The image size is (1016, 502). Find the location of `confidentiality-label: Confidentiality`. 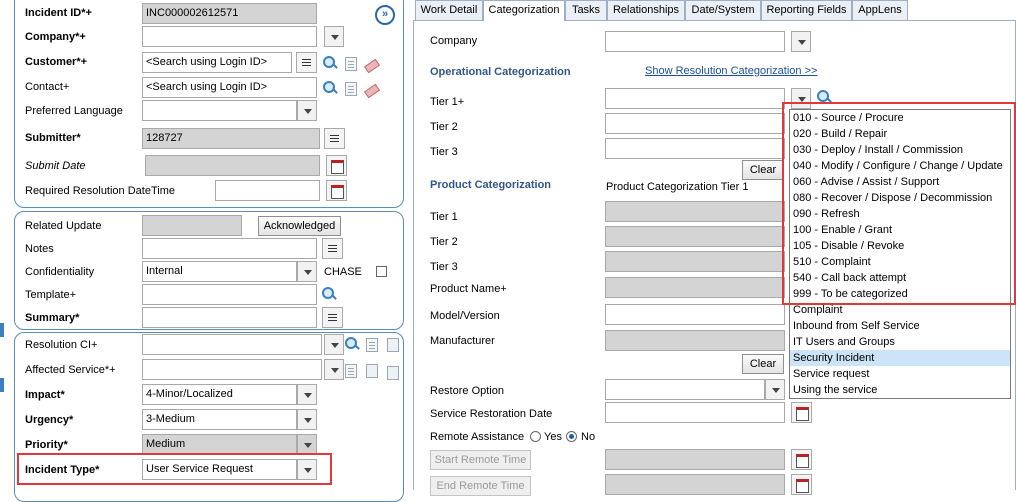

confidentiality-label: Confidentiality is located at coordinates (60, 272).